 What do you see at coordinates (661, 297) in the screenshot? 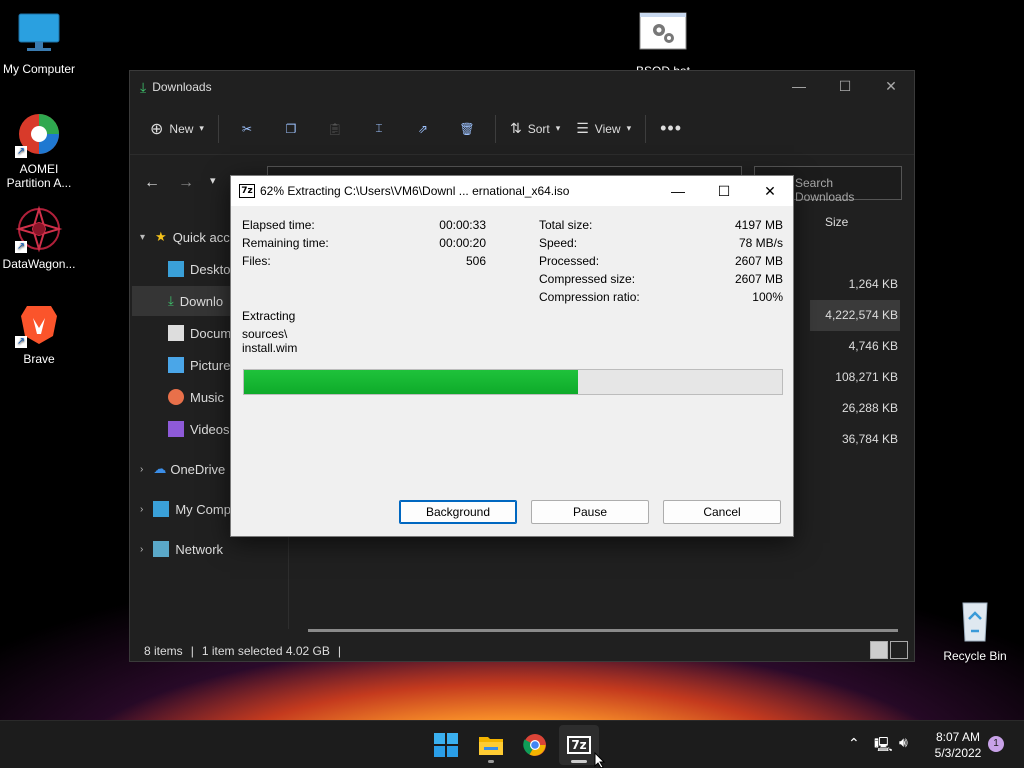
I see `stat-compression-ratio: Compression ratio: 100%` at bounding box center [661, 297].